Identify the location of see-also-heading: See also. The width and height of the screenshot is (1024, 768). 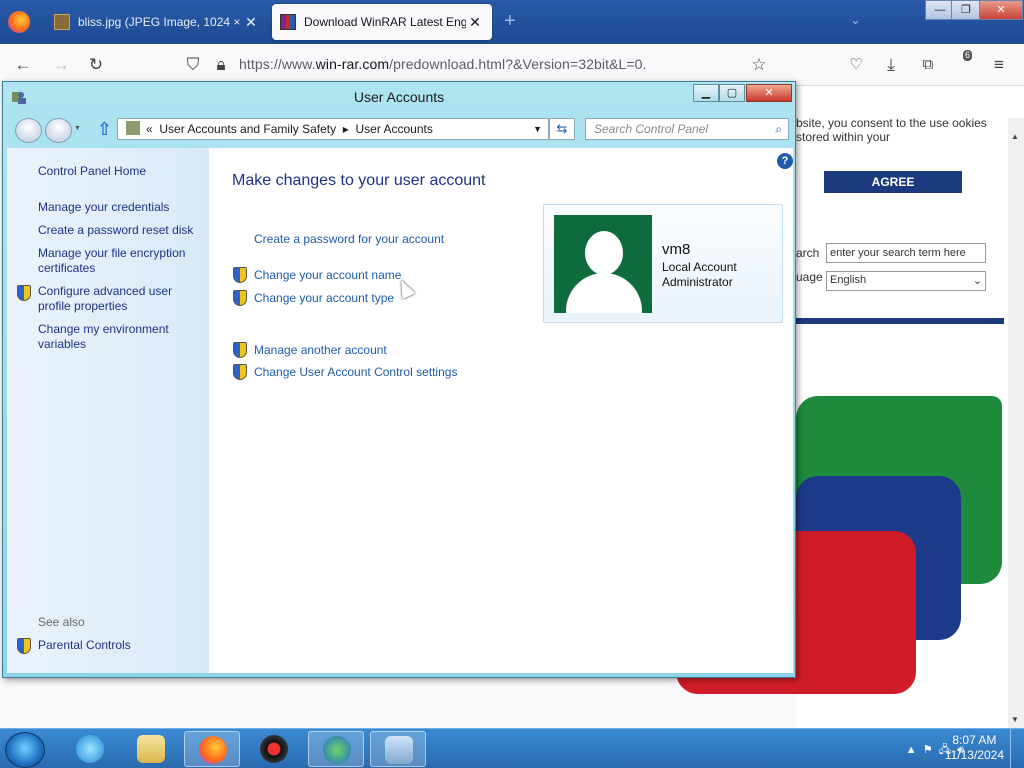
(61, 622).